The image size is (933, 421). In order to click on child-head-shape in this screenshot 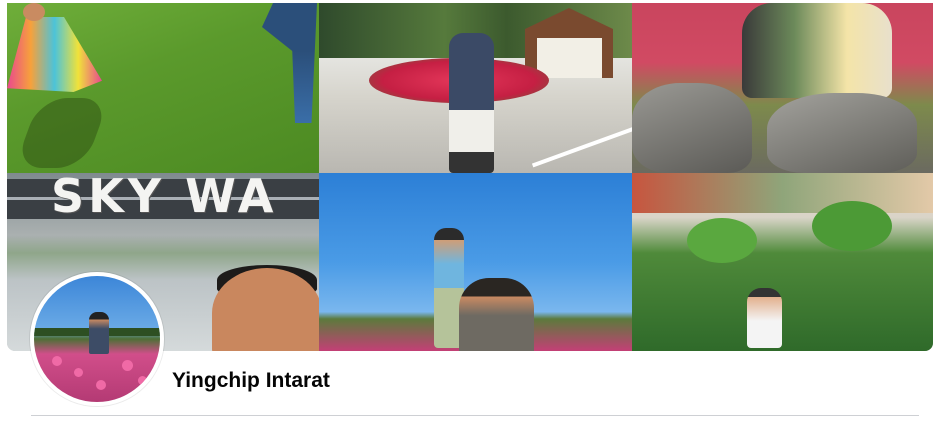, I will do `click(34, 12)`.